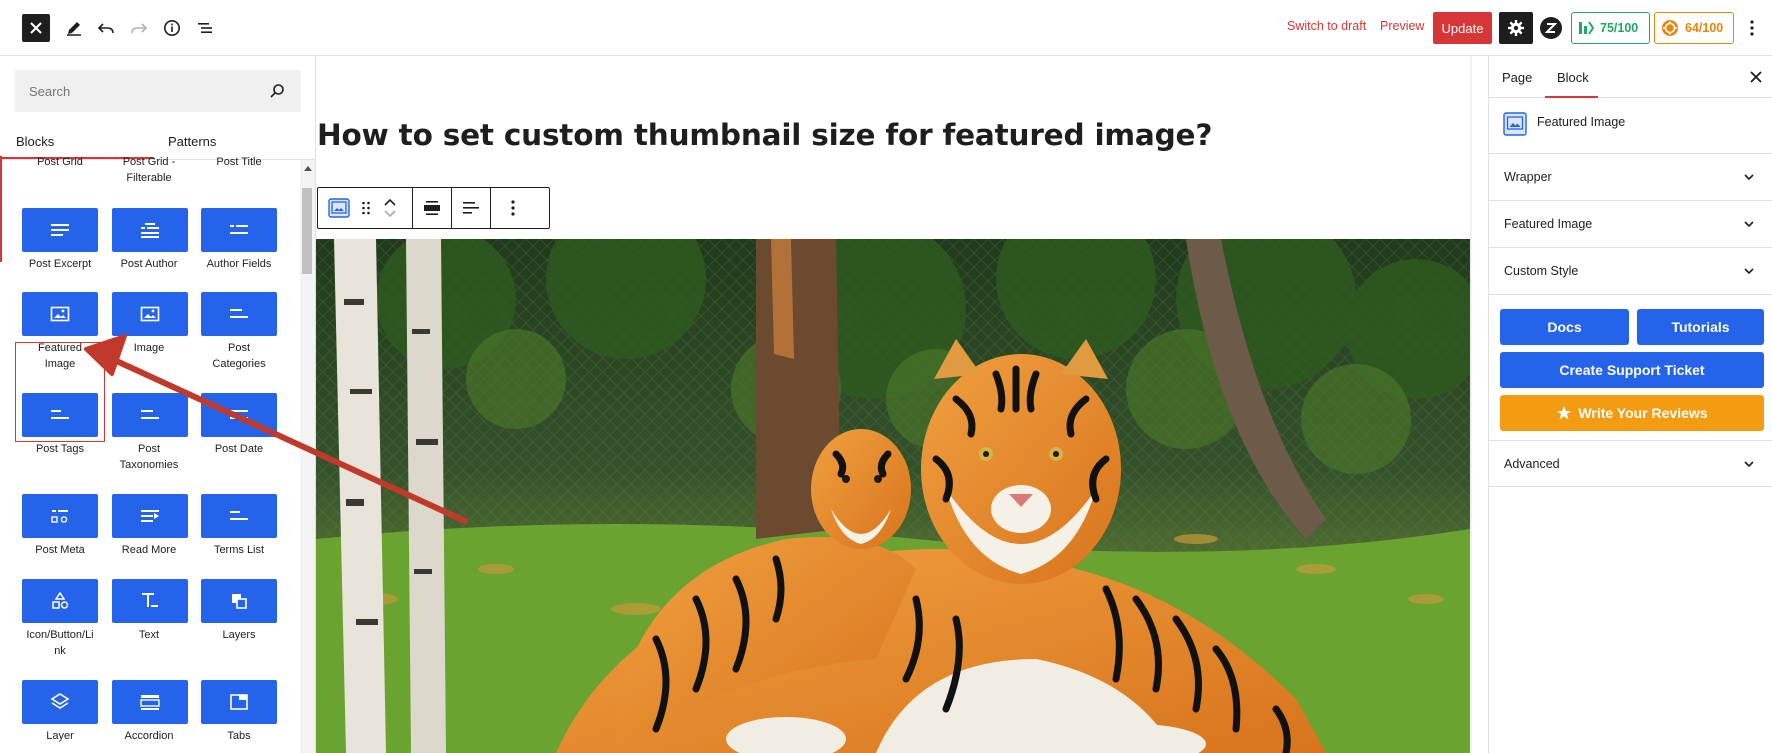 This screenshot has width=1772, height=753. I want to click on drag-handle, so click(366, 208).